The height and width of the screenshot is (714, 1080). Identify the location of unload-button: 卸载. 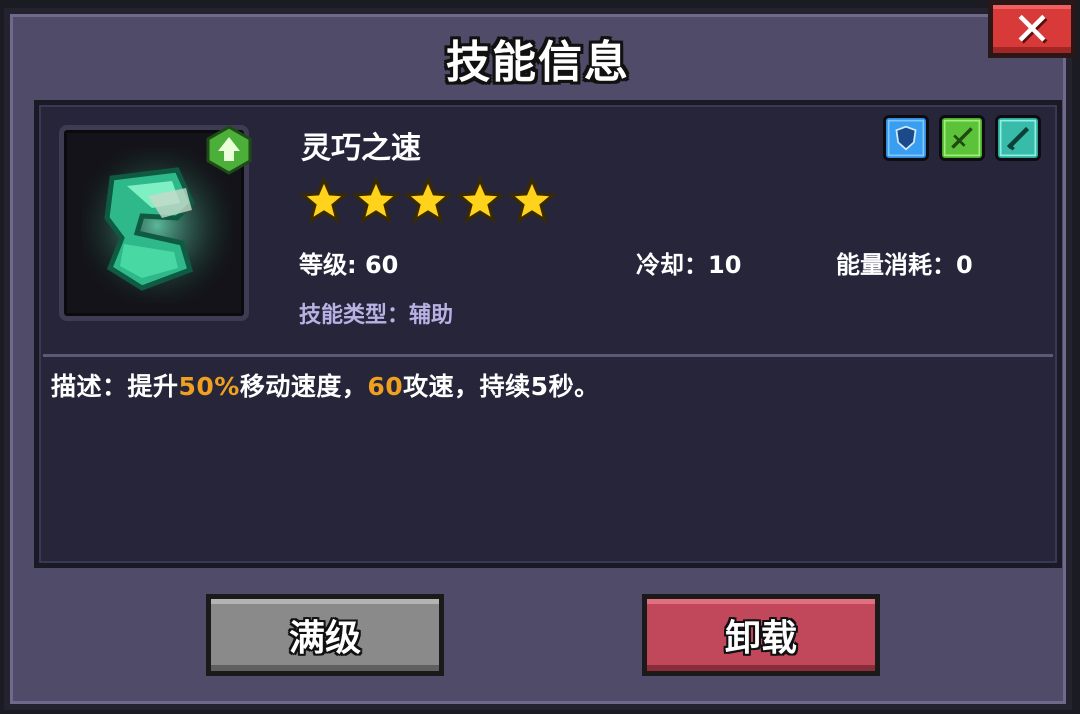
(761, 635).